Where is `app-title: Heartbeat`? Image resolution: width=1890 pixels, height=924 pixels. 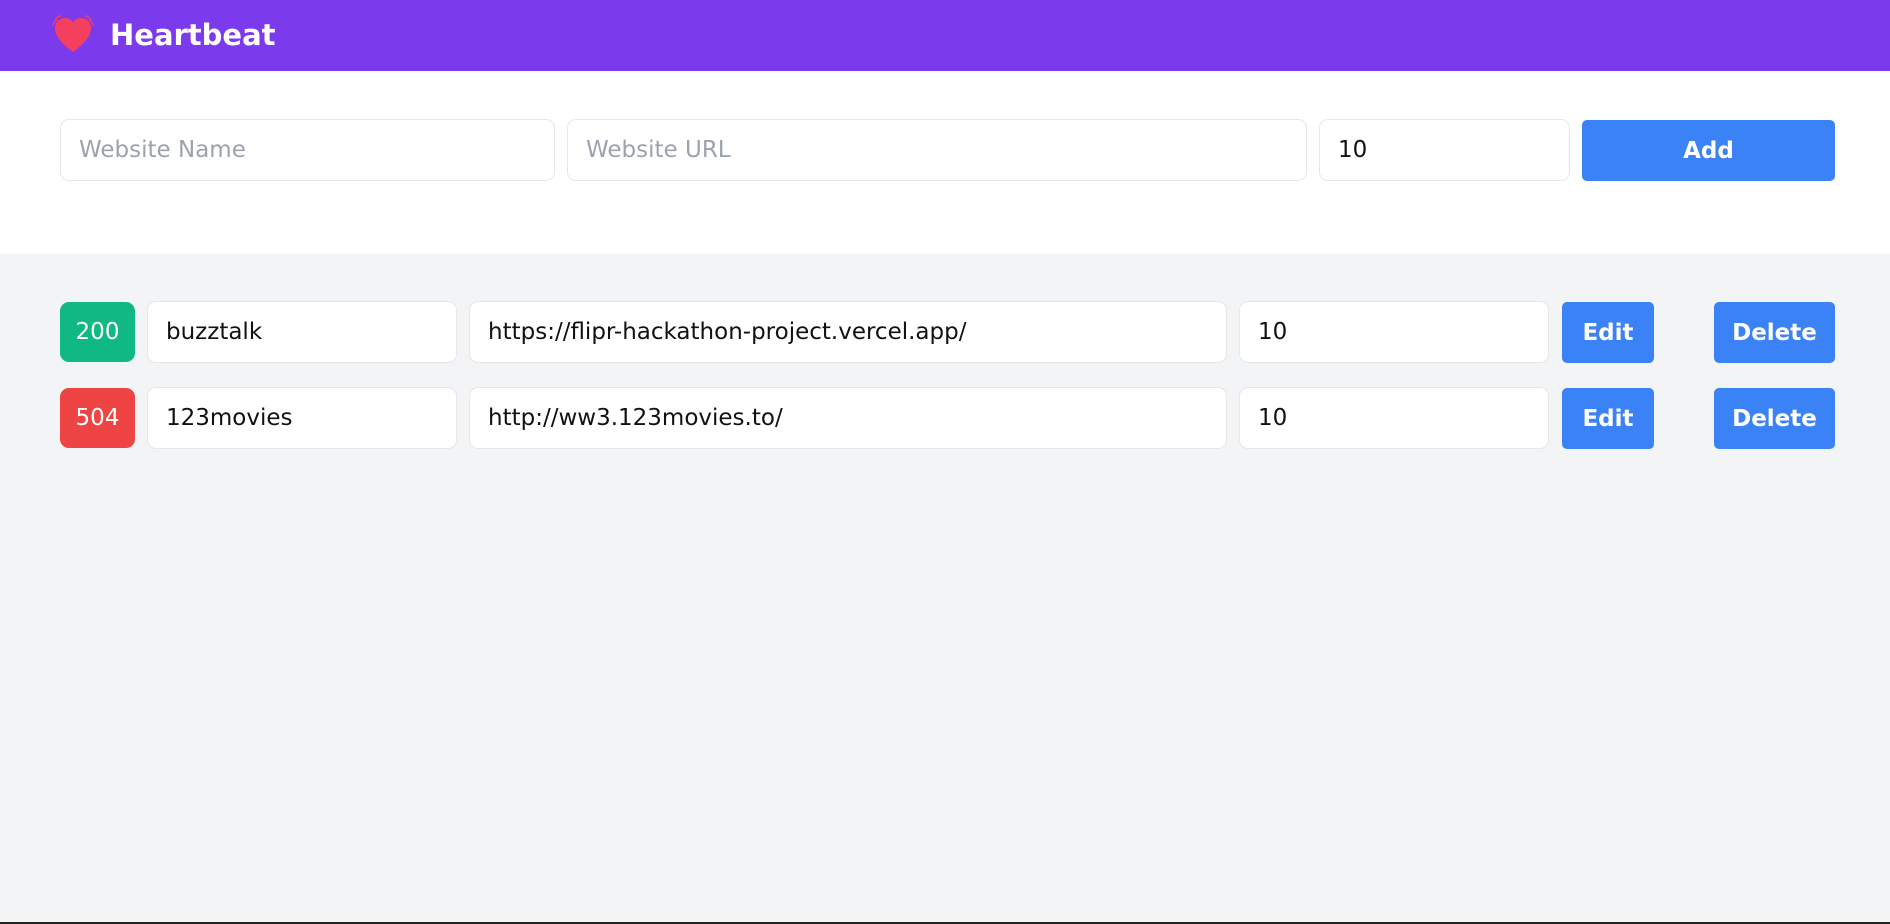
app-title: Heartbeat is located at coordinates (193, 35).